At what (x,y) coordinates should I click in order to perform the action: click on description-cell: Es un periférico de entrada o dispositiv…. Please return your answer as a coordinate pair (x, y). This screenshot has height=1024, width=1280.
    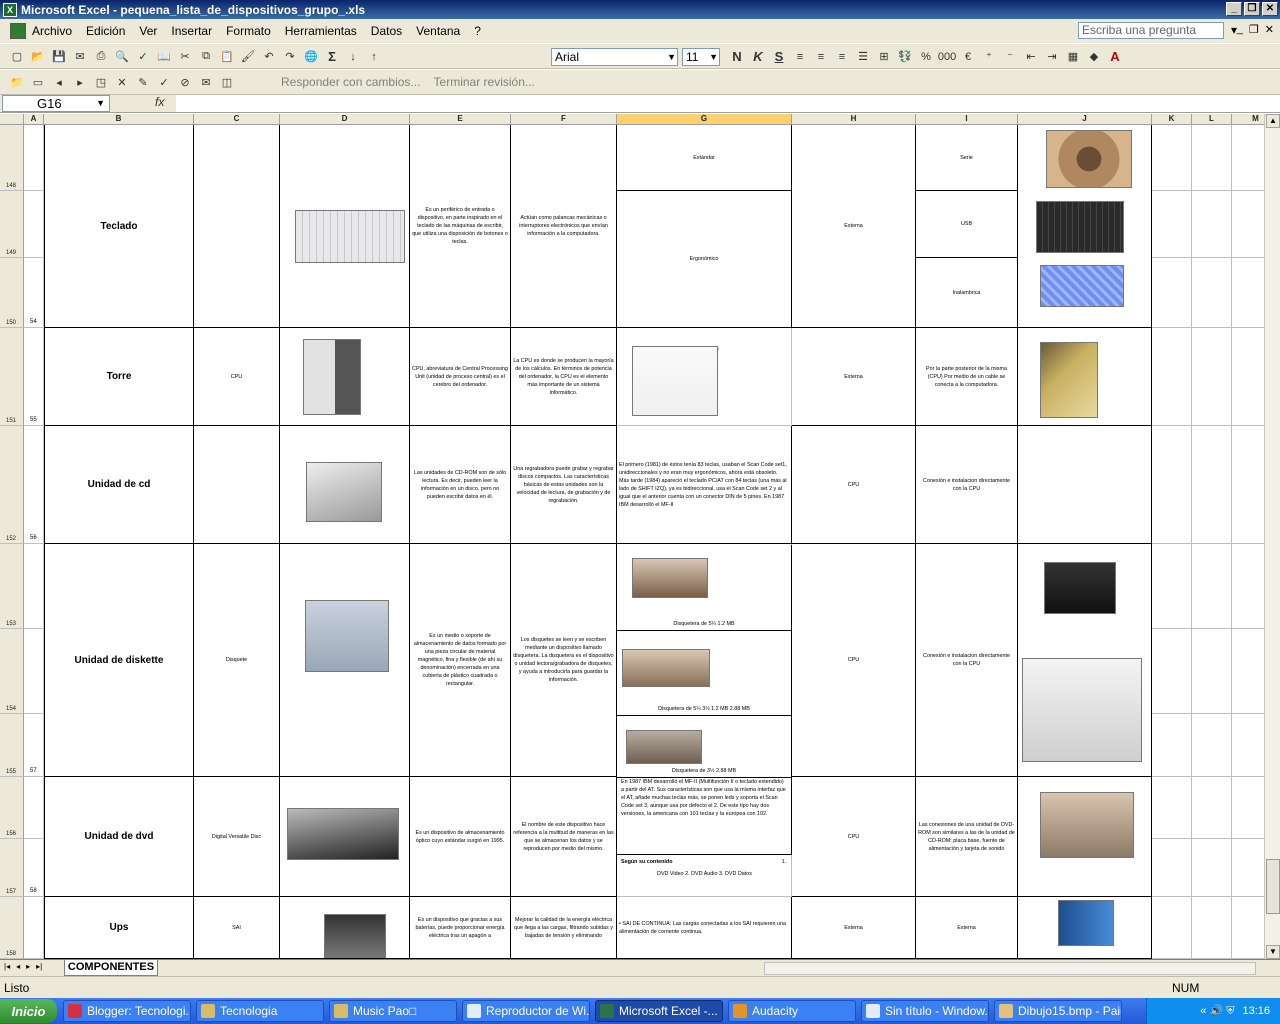
    Looking at the image, I should click on (460, 226).